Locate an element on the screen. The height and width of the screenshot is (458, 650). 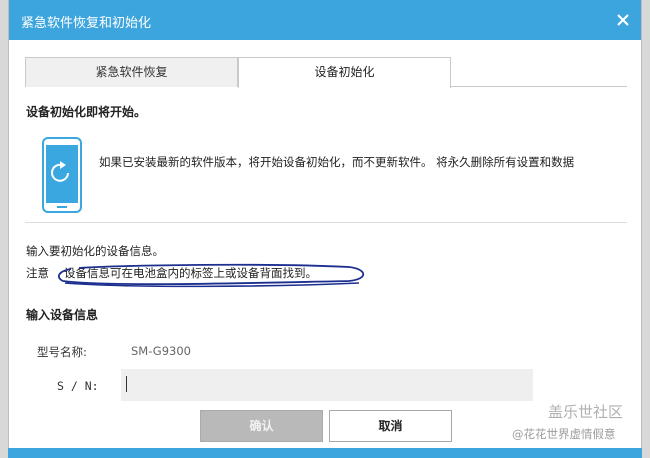
note-label: 注意 is located at coordinates (37, 273).